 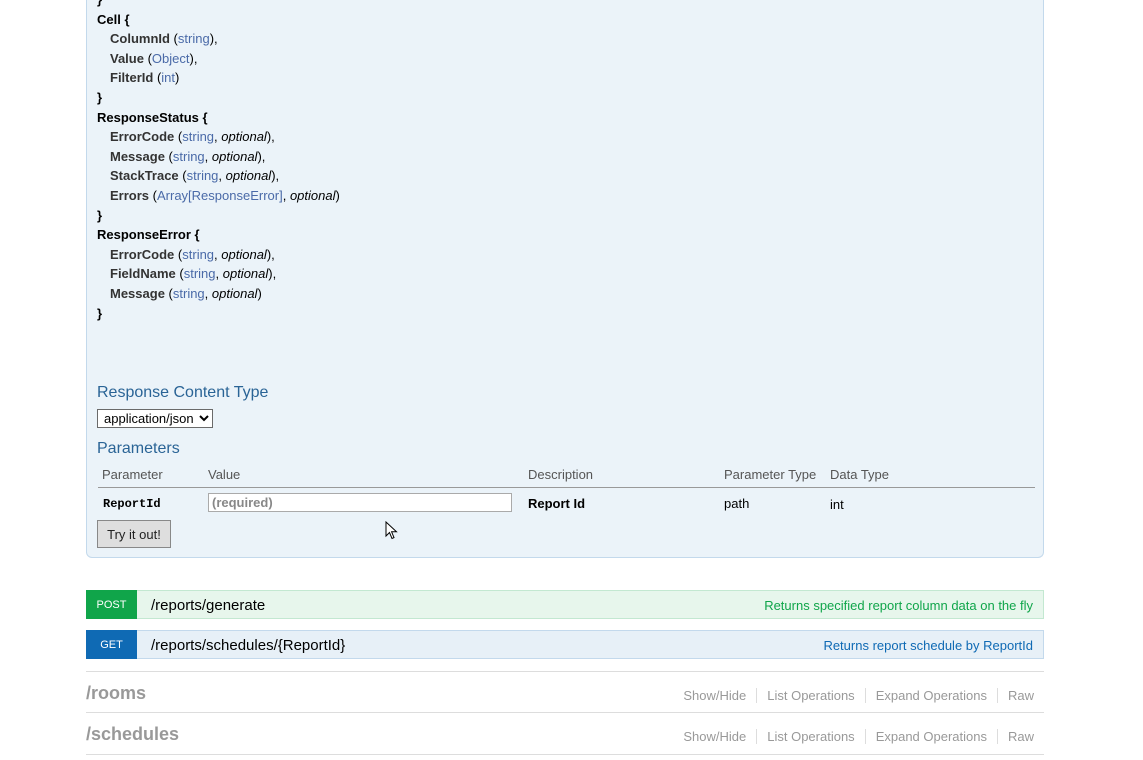 I want to click on column-header-parameter: Parameter, so click(x=132, y=474).